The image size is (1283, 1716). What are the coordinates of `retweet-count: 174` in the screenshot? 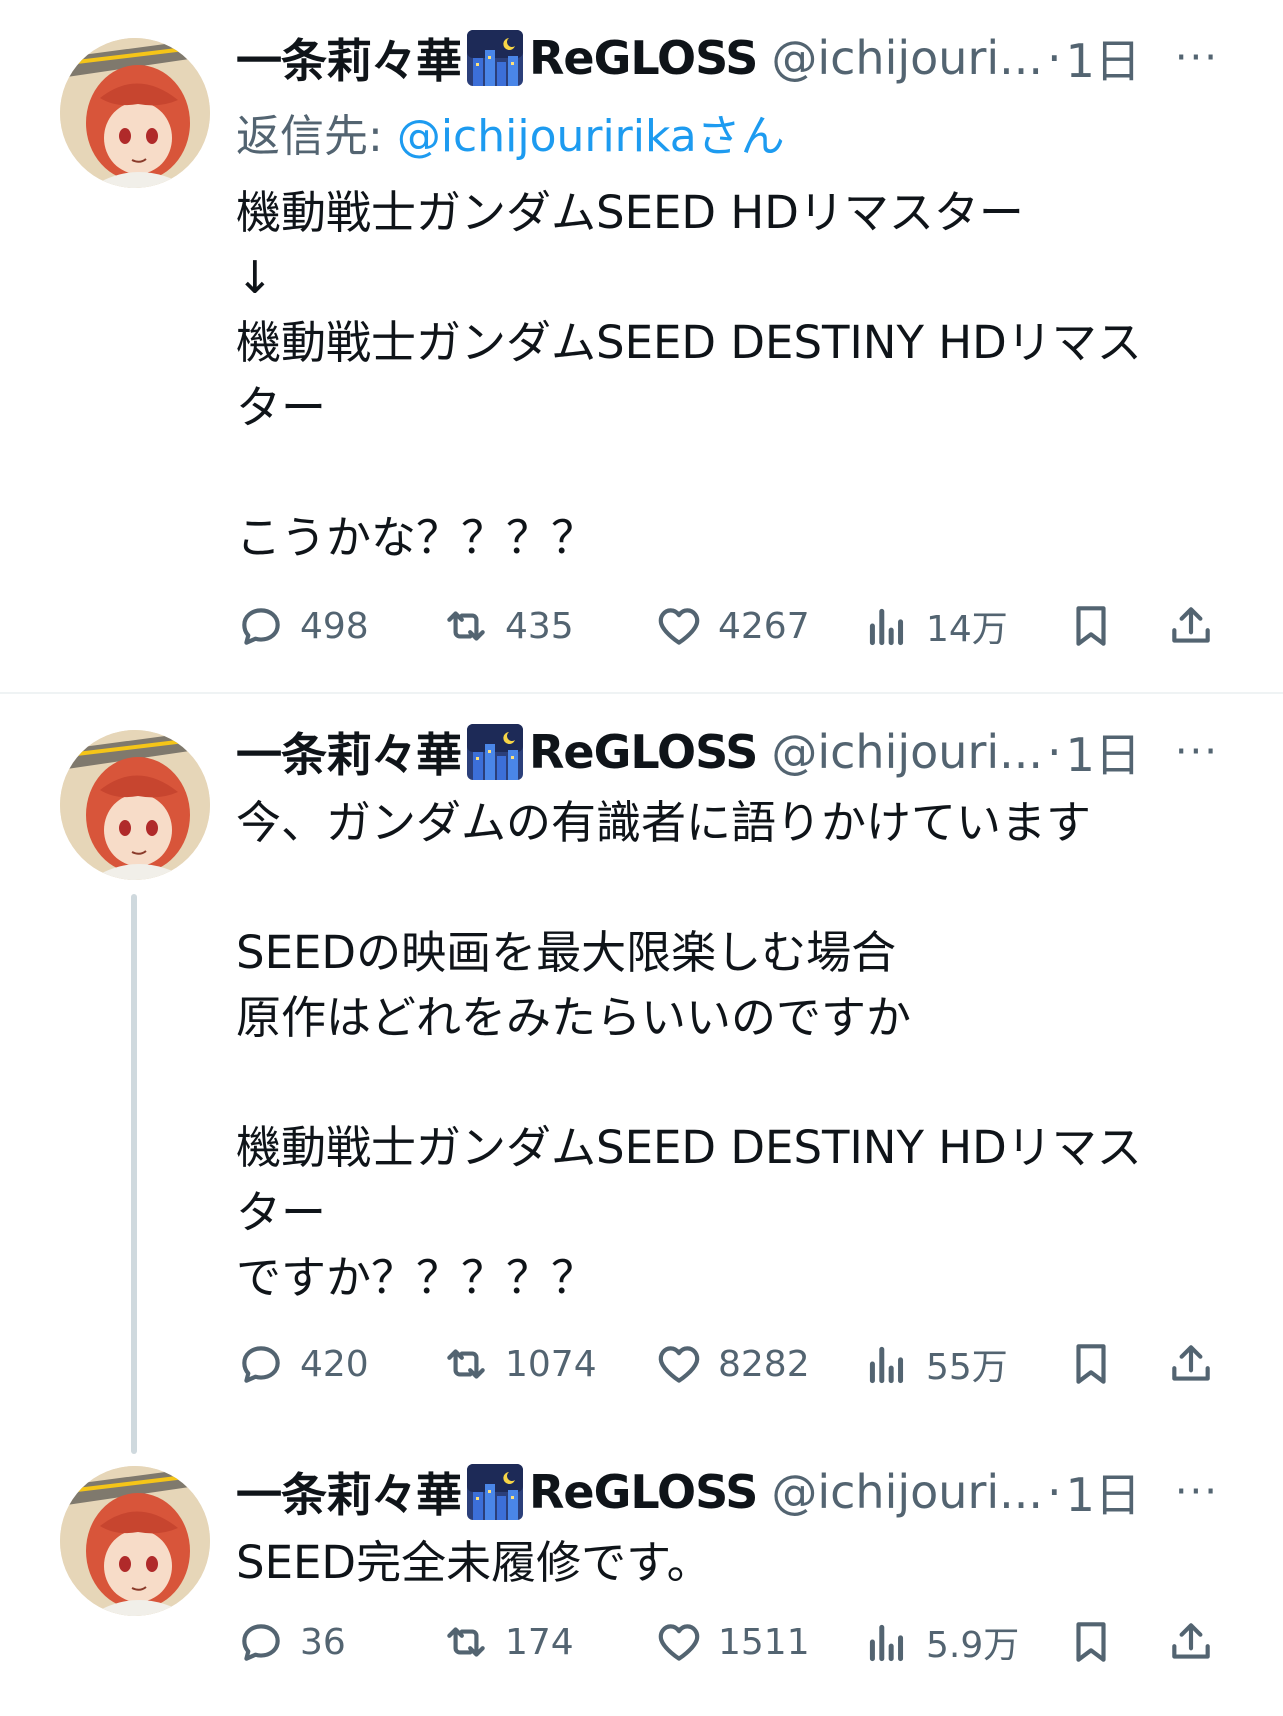 It's located at (539, 1642).